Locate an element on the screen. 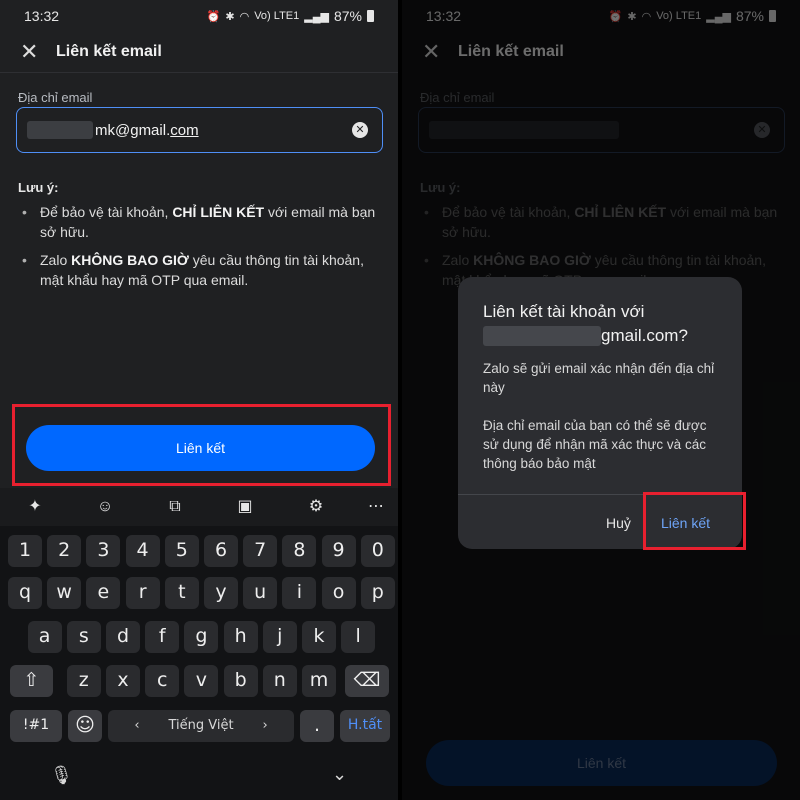 This screenshot has height=800, width=800. key-q: q is located at coordinates (25, 593).